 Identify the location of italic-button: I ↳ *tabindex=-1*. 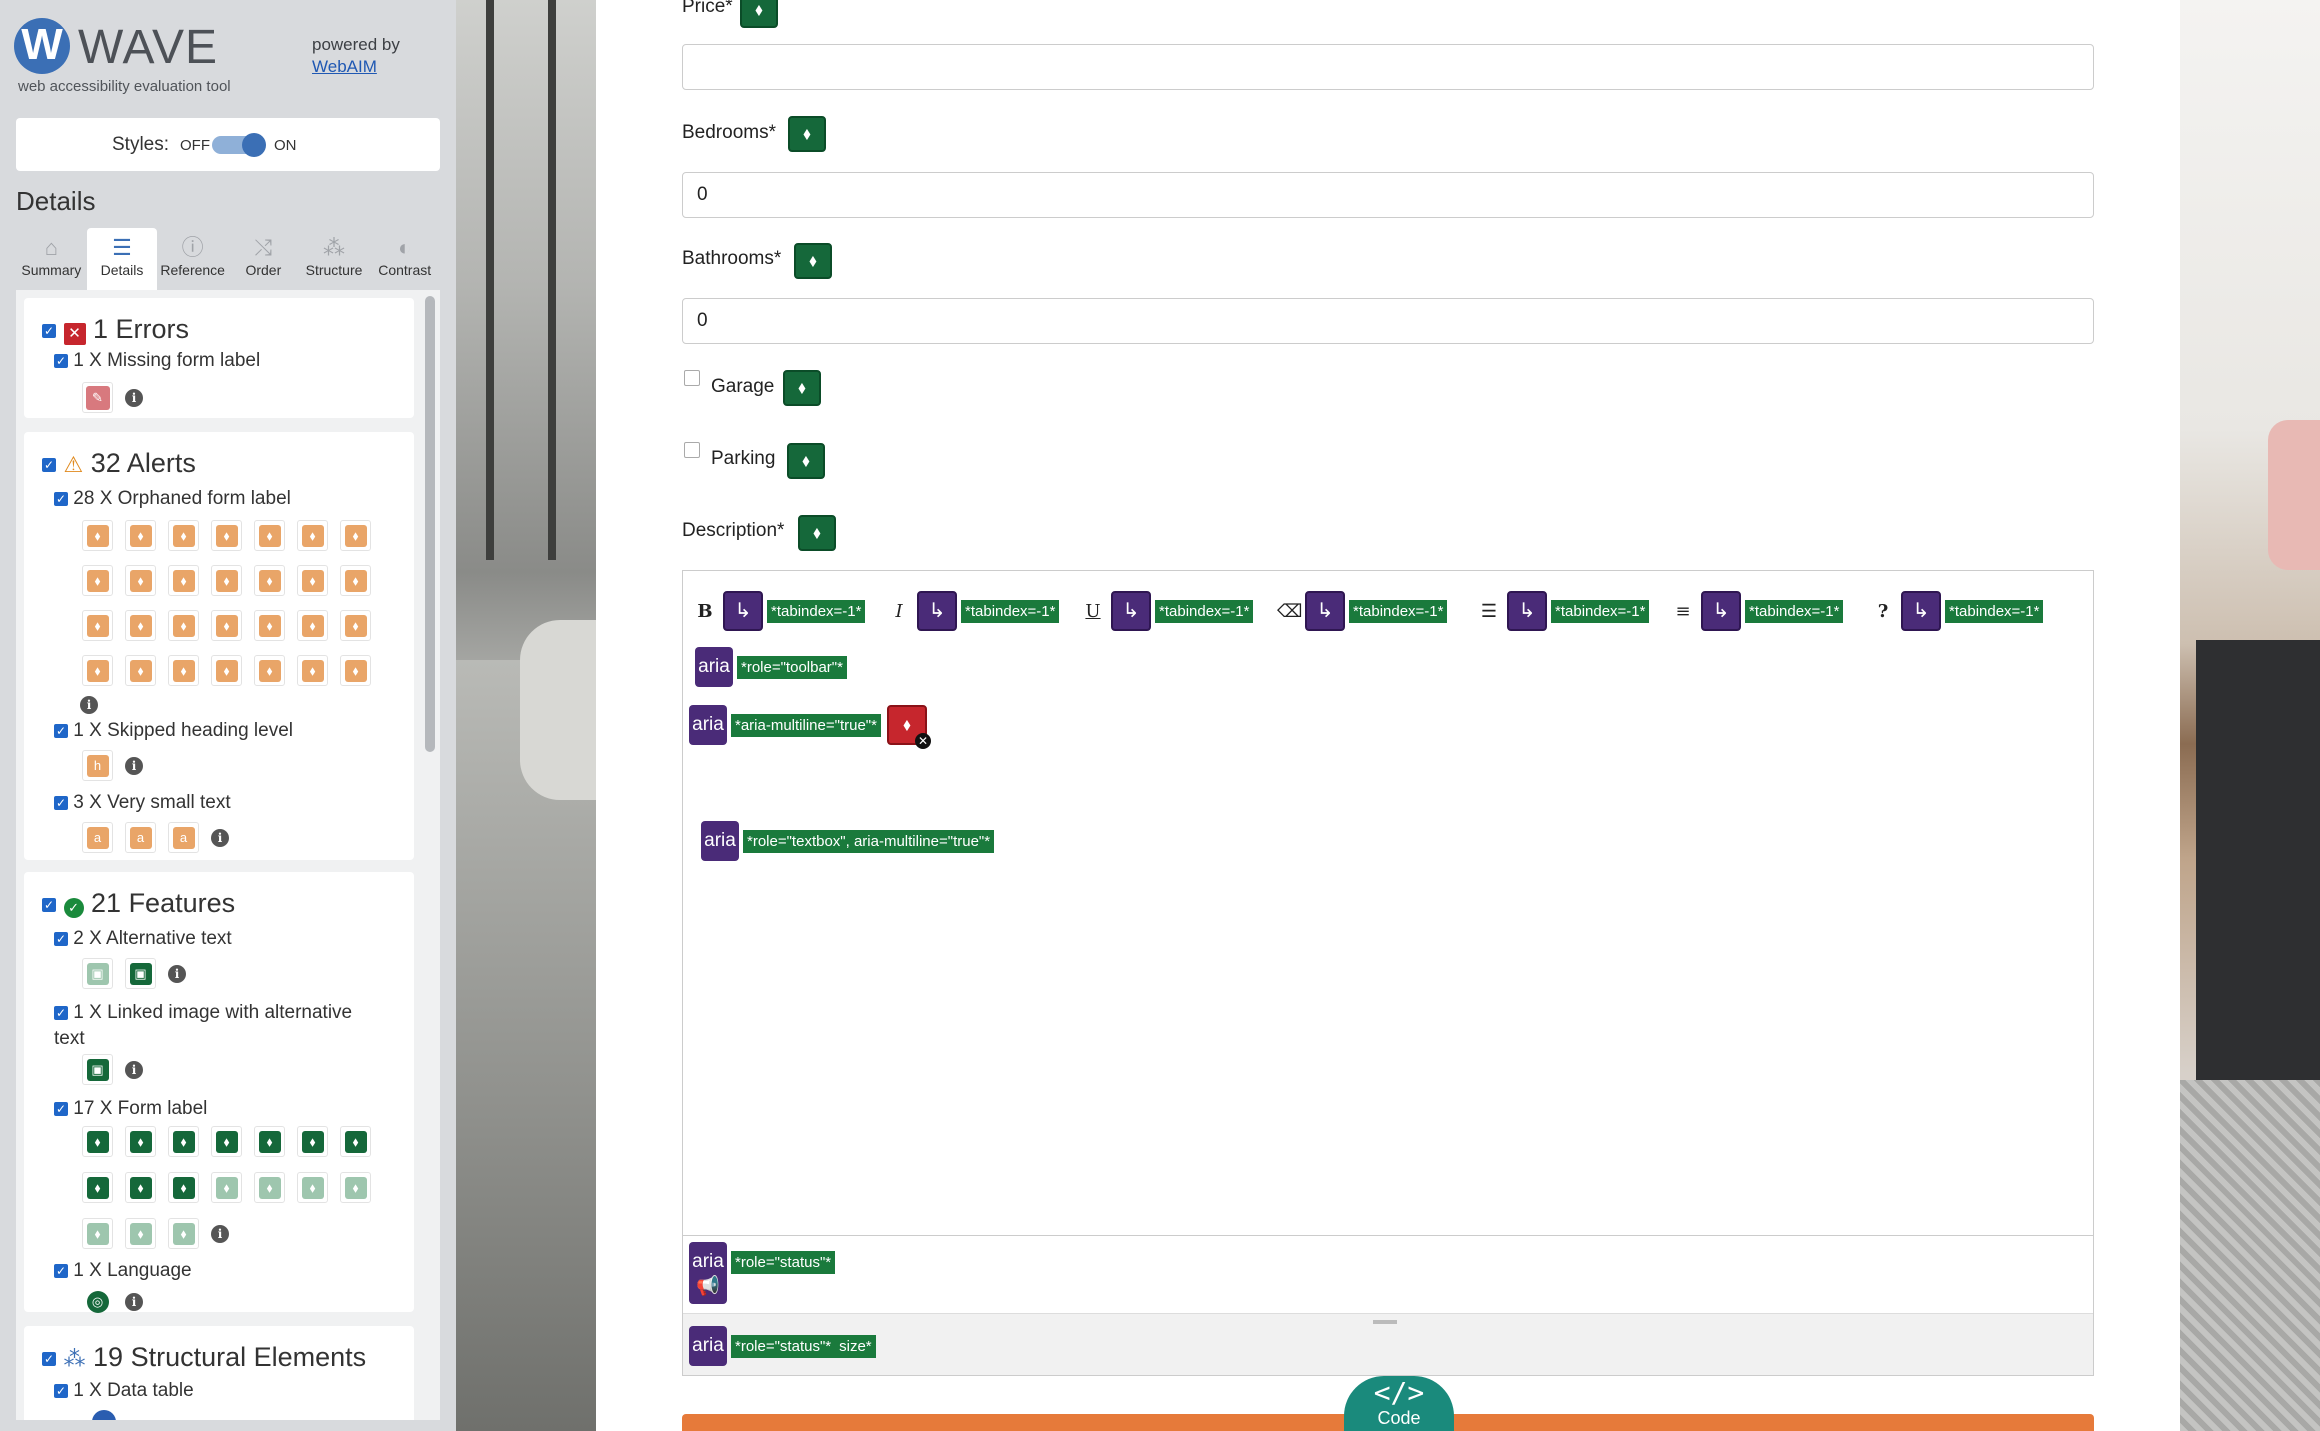
(974, 611).